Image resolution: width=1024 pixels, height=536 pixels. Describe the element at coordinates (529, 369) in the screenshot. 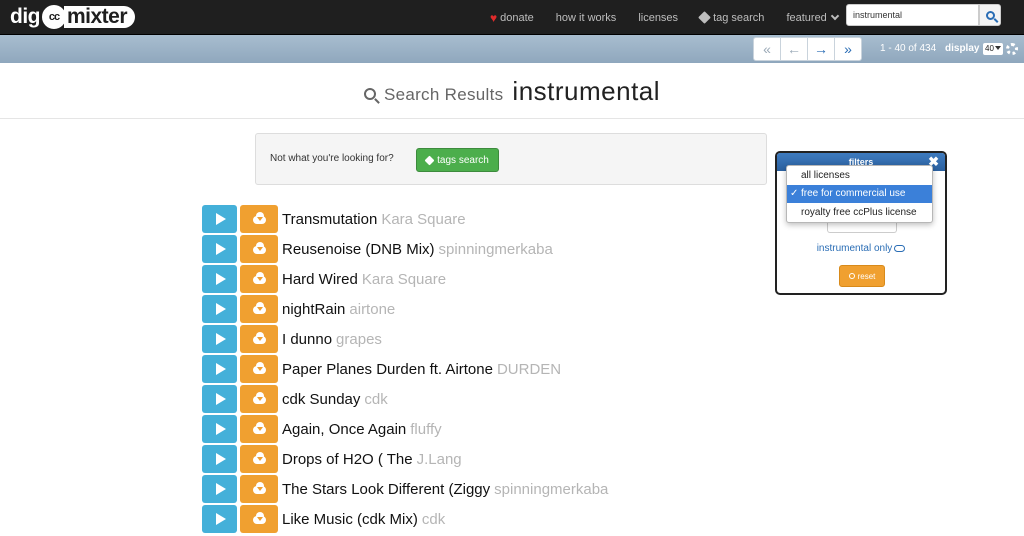

I see `track-artist: DURDEN` at that location.